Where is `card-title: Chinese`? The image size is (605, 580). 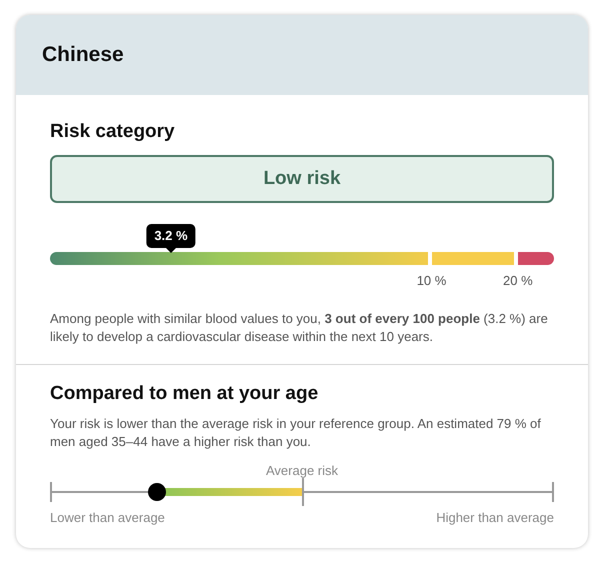
card-title: Chinese is located at coordinates (83, 55).